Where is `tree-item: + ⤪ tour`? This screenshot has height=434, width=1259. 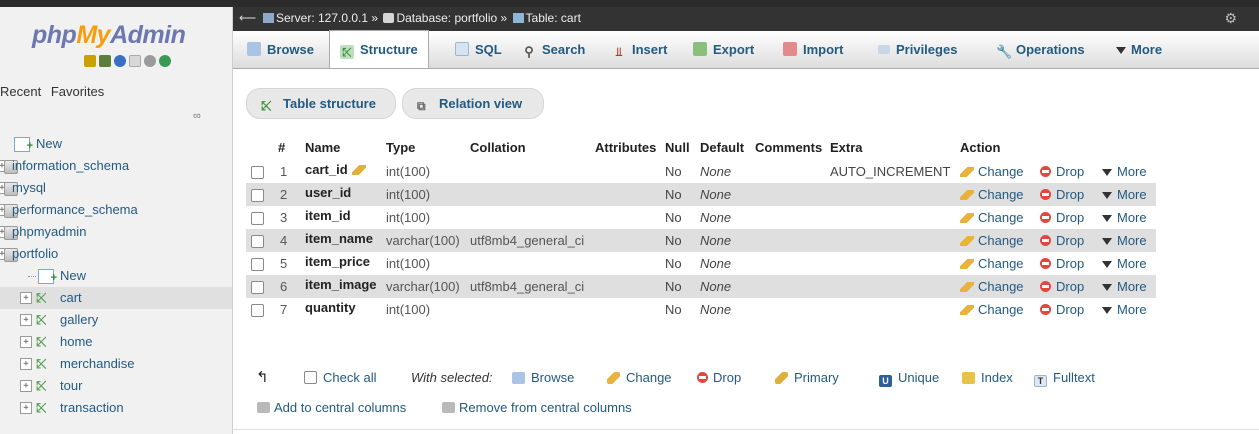
tree-item: + ⤪ tour is located at coordinates (116, 386).